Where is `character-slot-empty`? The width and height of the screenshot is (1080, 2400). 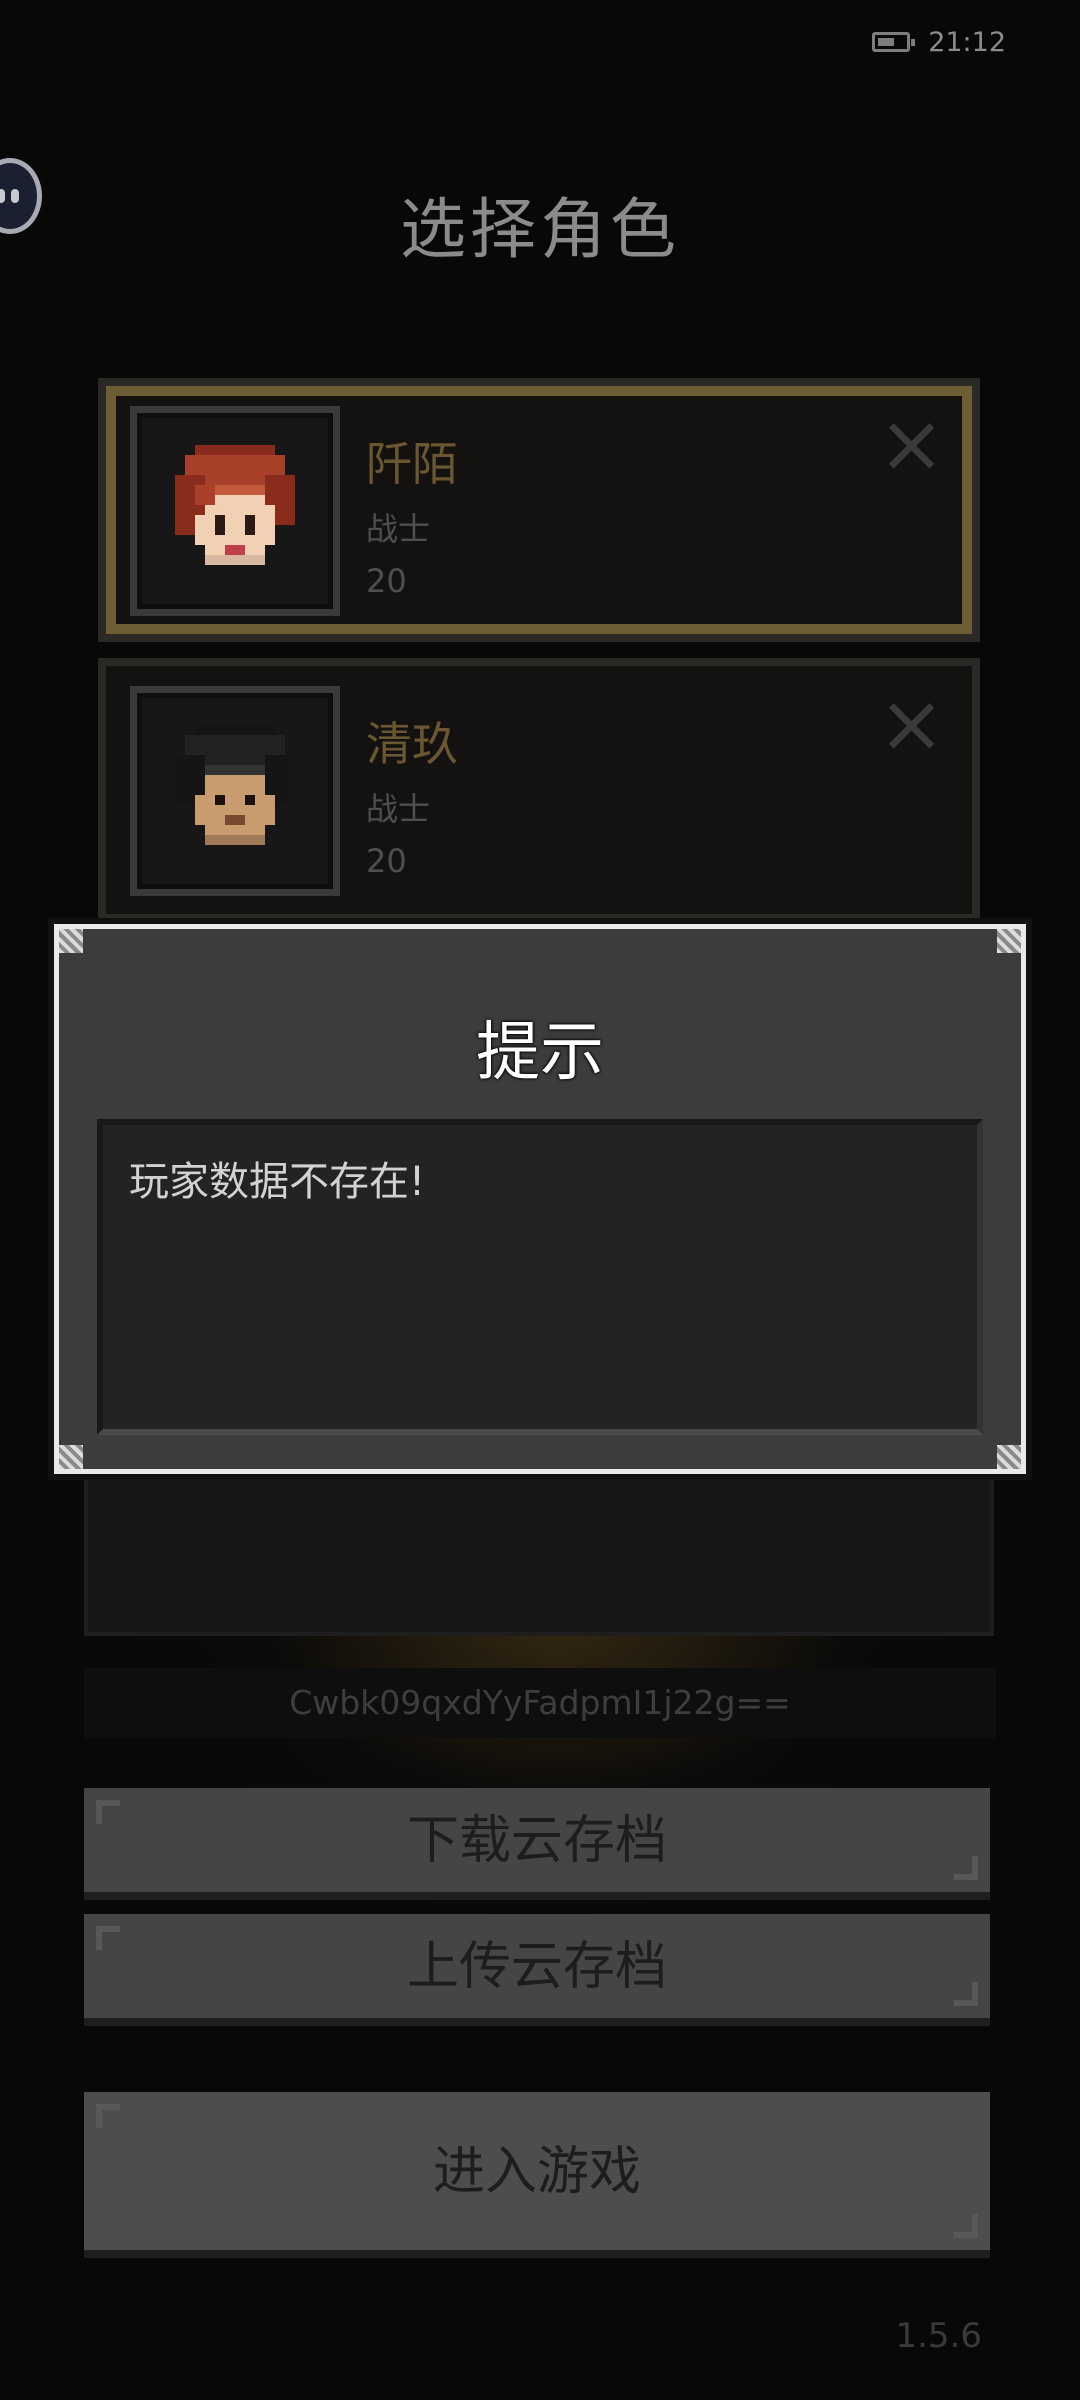
character-slot-empty is located at coordinates (539, 1556).